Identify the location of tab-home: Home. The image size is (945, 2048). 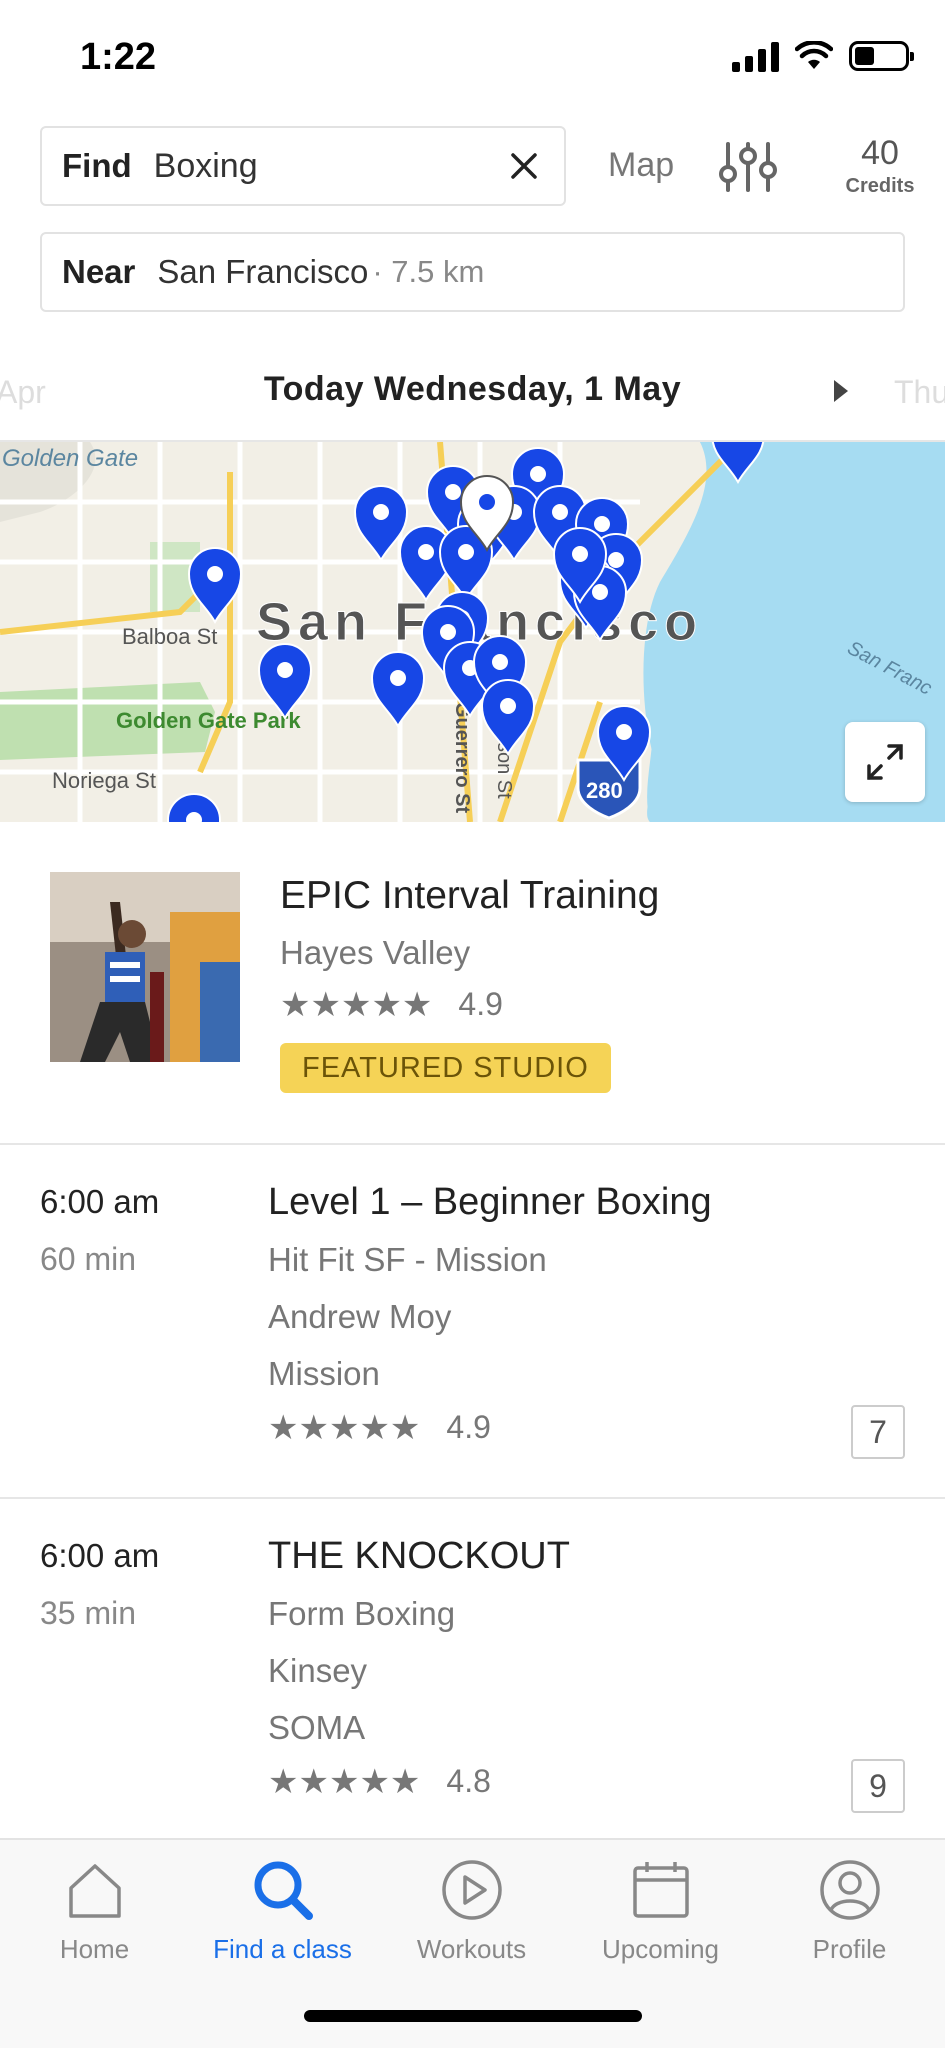
(94, 1911).